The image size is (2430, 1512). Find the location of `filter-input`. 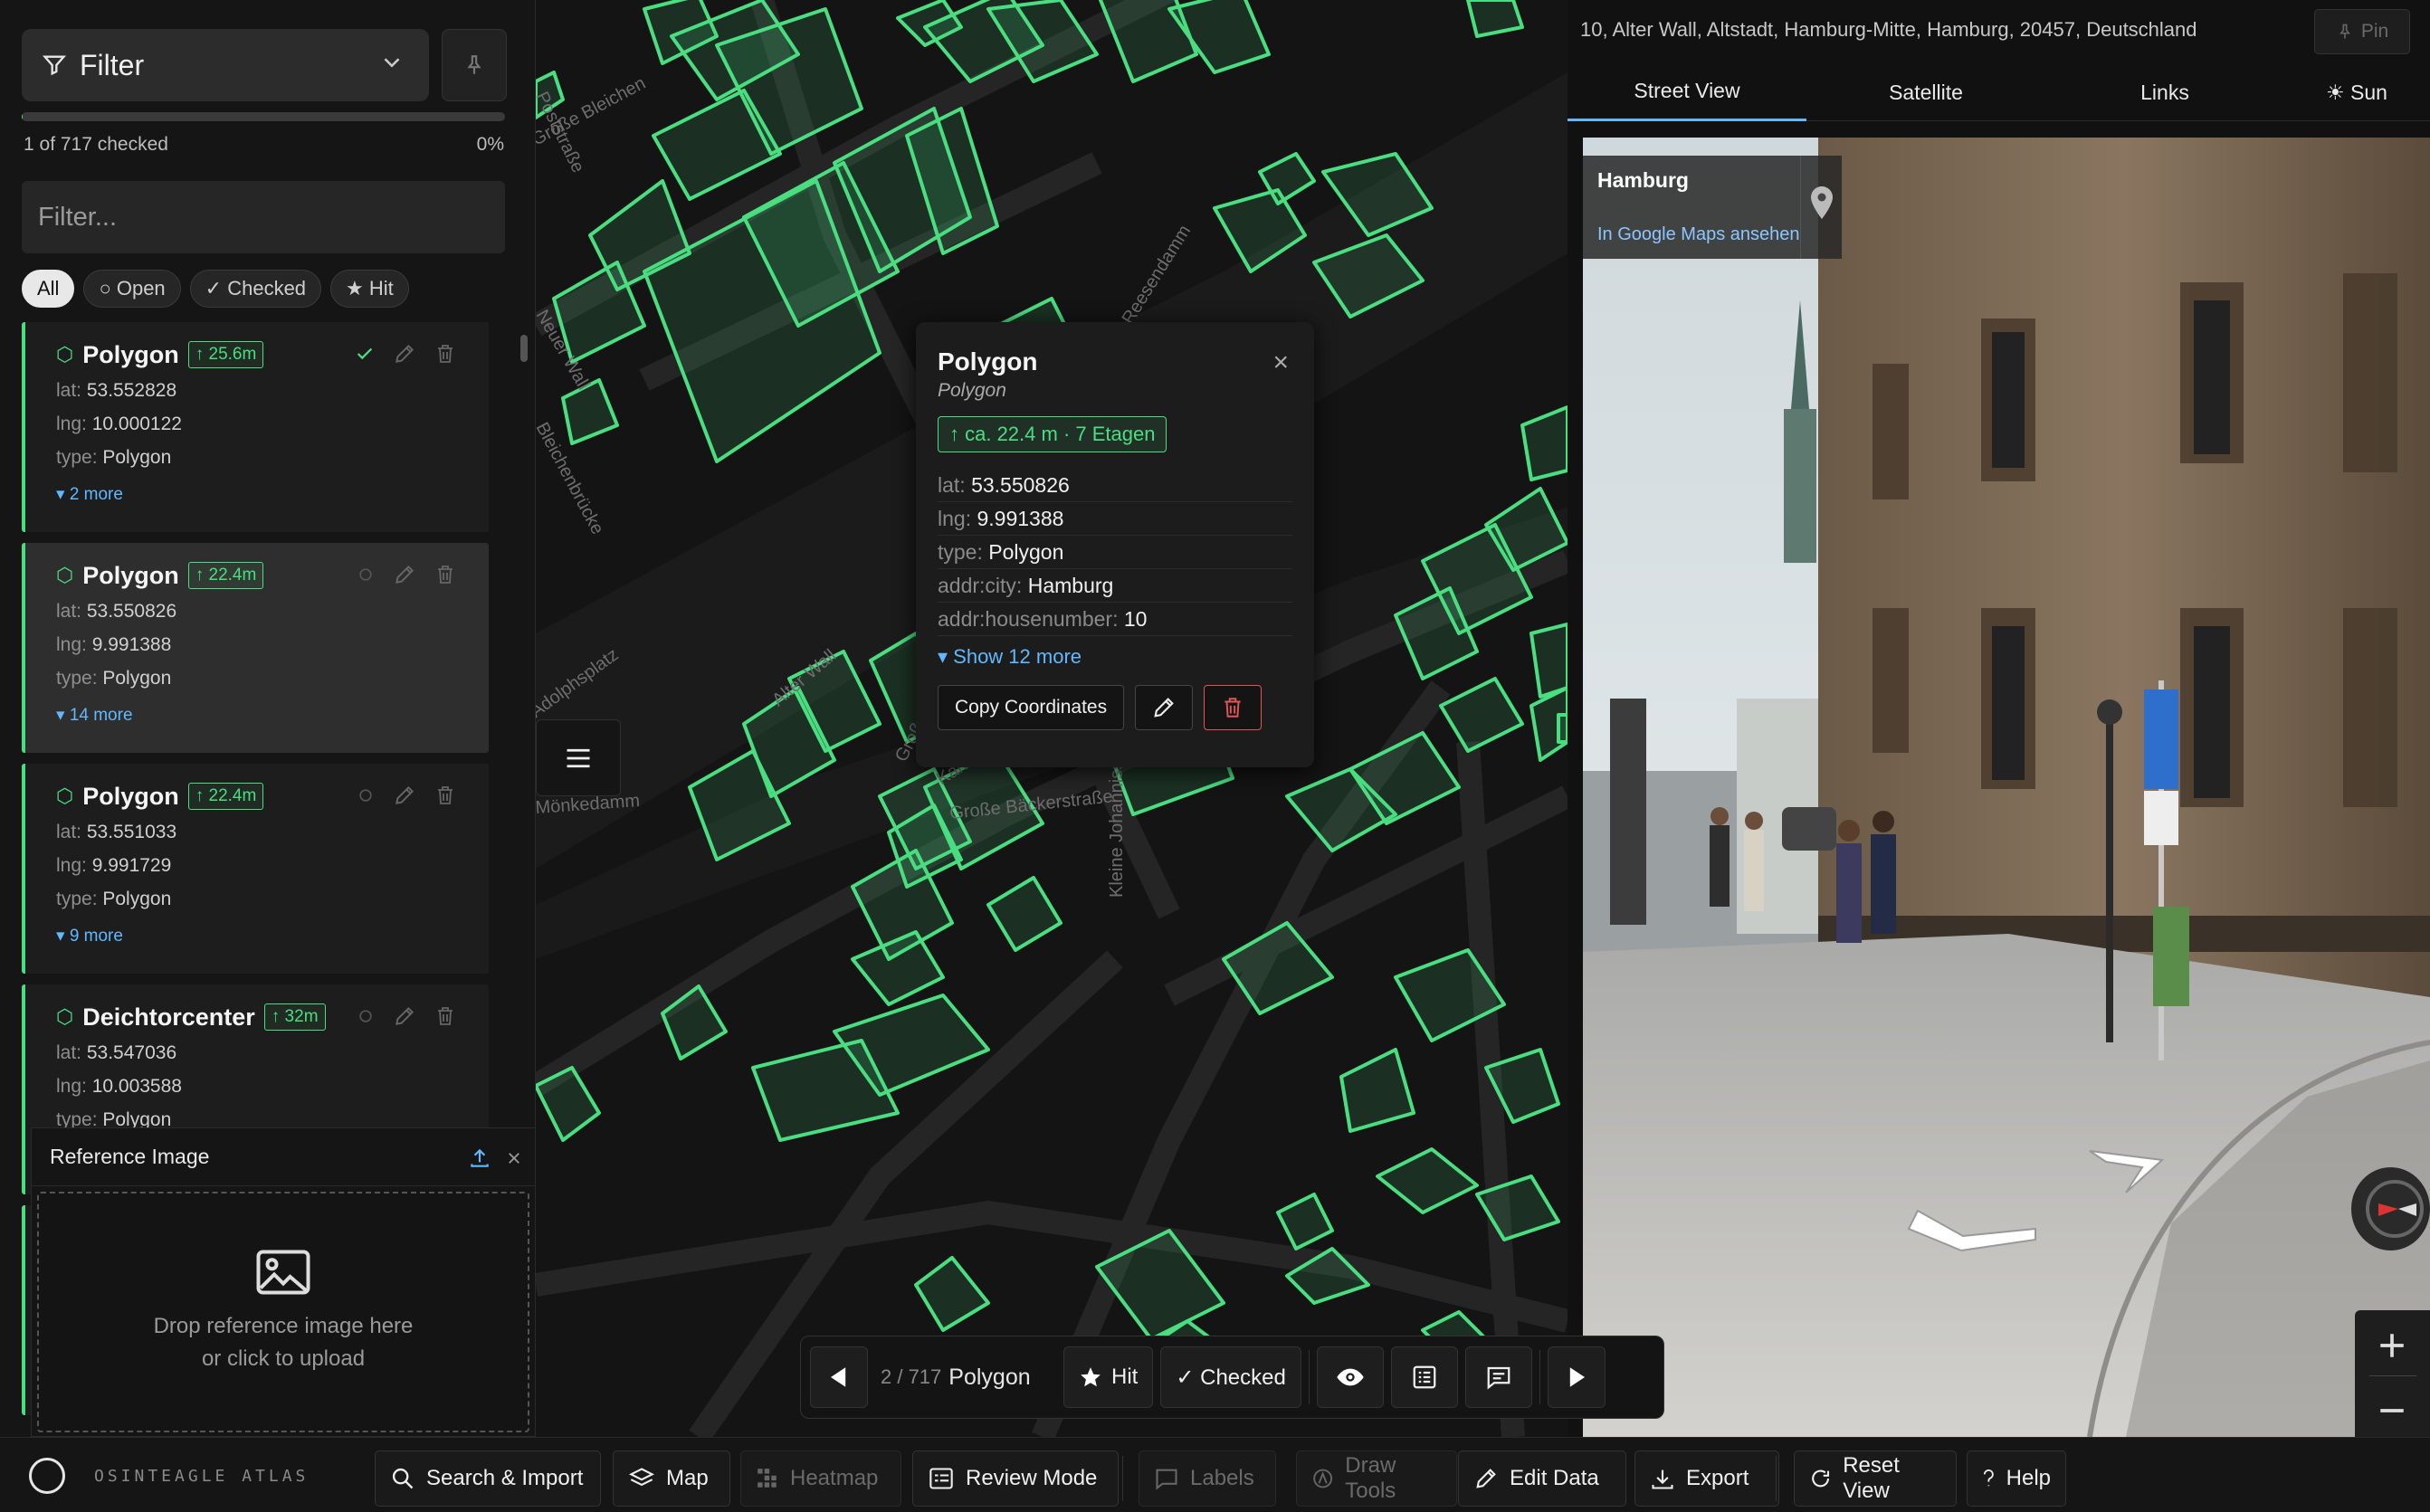

filter-input is located at coordinates (263, 217).